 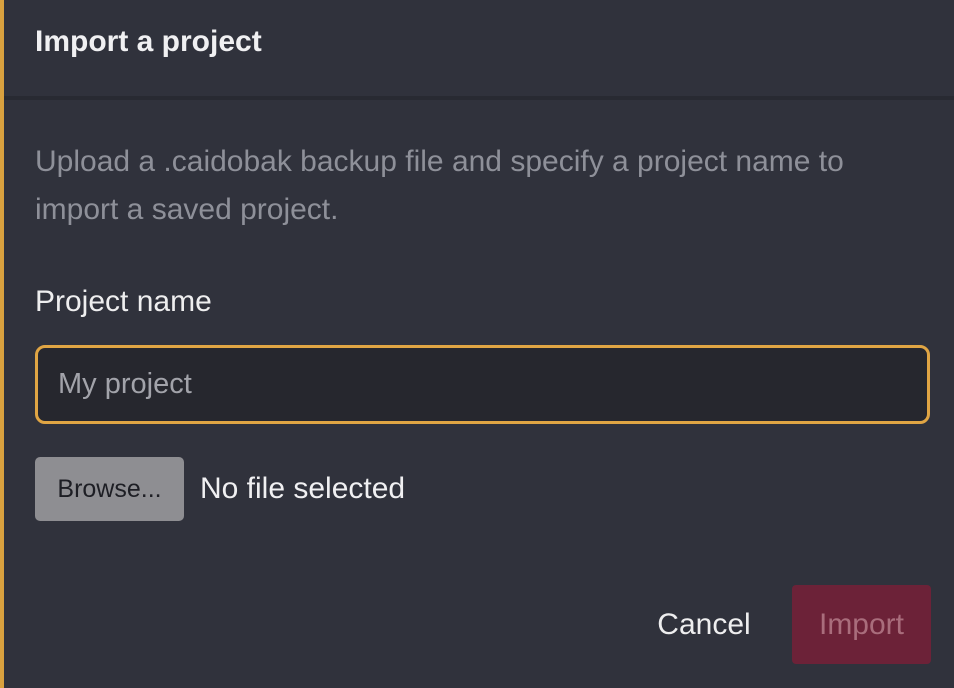 What do you see at coordinates (303, 488) in the screenshot?
I see `file-status-text: No file selected` at bounding box center [303, 488].